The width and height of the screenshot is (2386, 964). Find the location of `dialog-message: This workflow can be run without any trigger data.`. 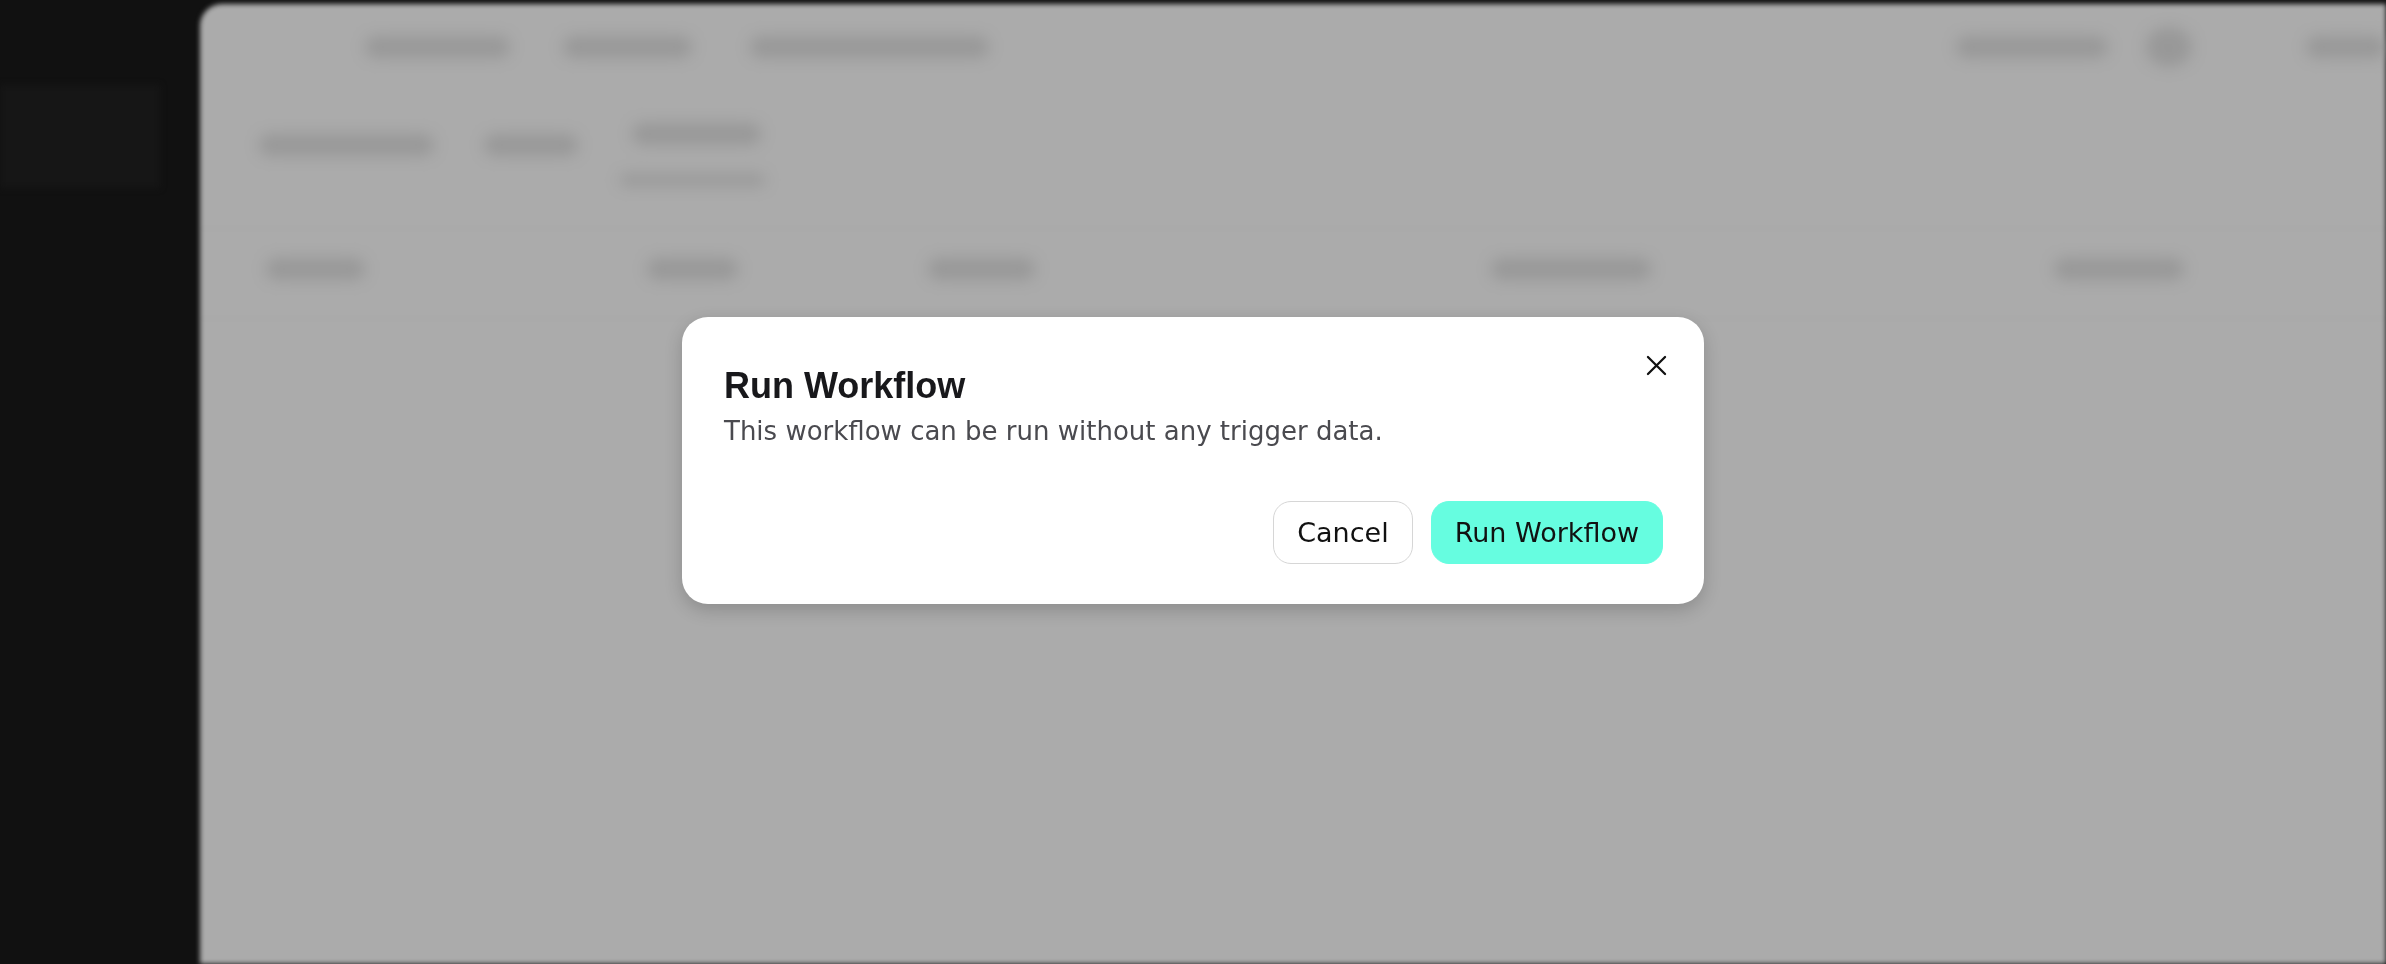

dialog-message: This workflow can be run without any trigger data. is located at coordinates (1054, 431).